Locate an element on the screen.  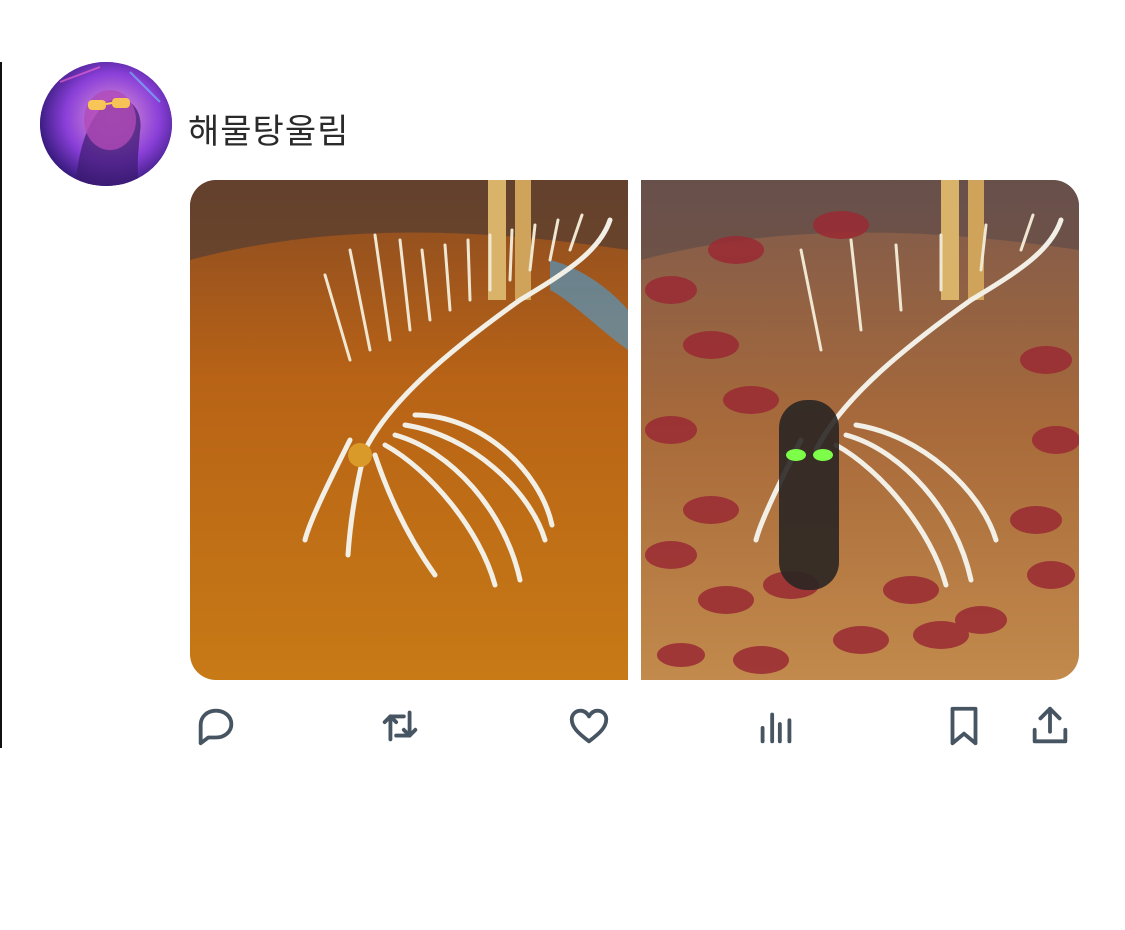
bar-chart-icon is located at coordinates (776, 728).